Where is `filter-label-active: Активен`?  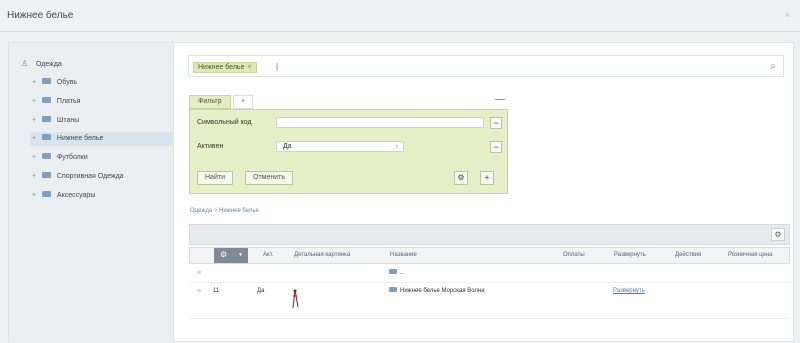
filter-label-active: Активен is located at coordinates (210, 146).